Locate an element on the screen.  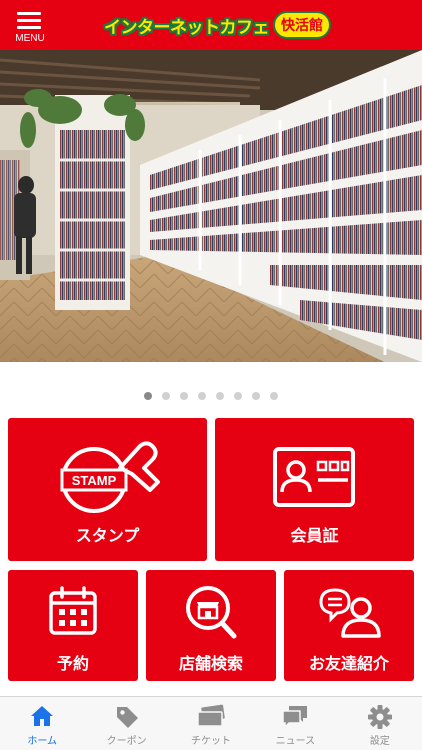
reservation-label: 予約 is located at coordinates (72, 663).